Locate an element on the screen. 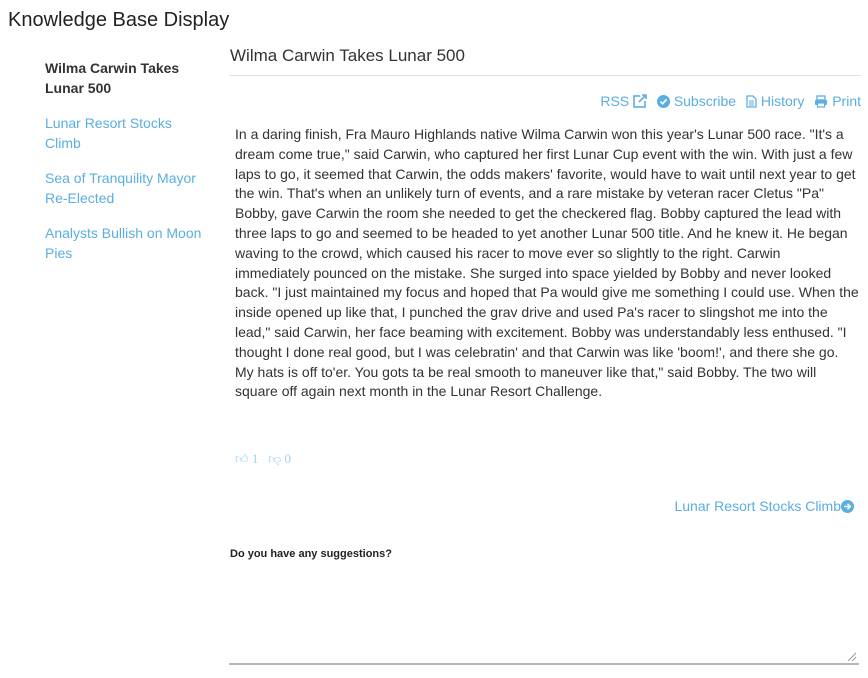 The height and width of the screenshot is (678, 868). upvote-button: 👍︎ 1 is located at coordinates (246, 458).